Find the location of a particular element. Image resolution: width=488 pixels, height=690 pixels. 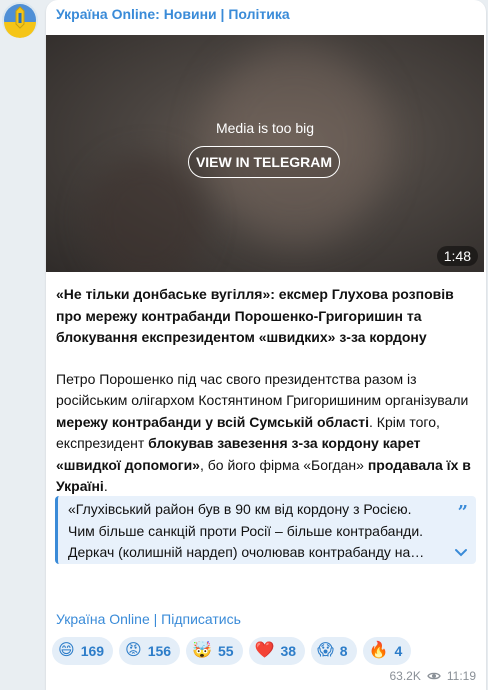

fire-icon: 🔥 is located at coordinates (378, 650).